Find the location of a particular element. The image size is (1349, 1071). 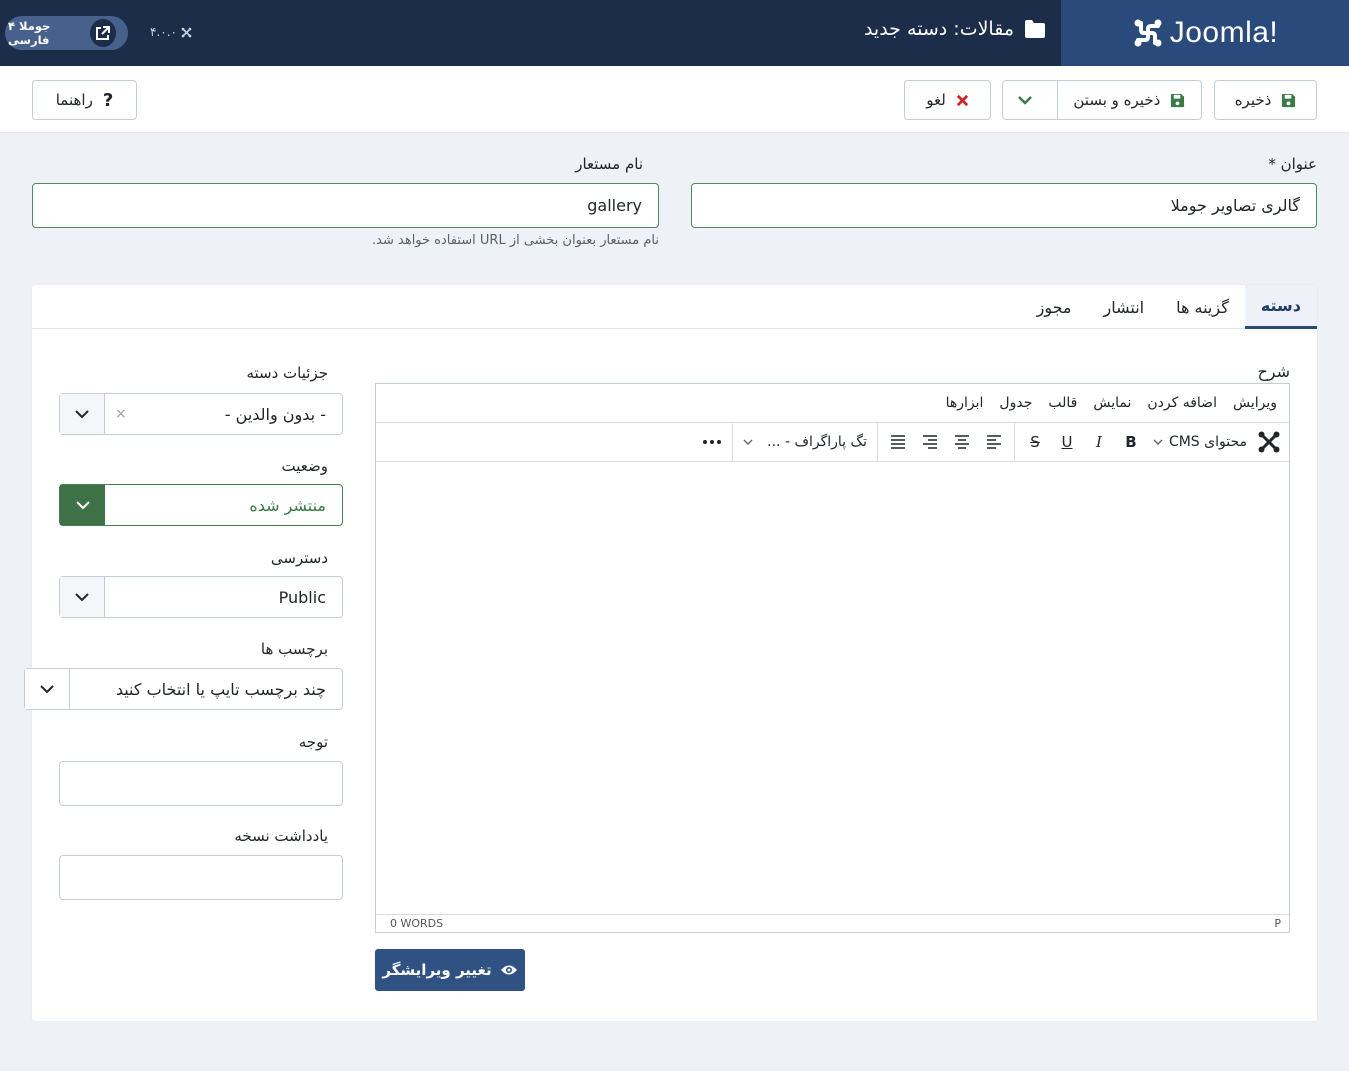

title-input: گالری تصاویر جوملا is located at coordinates (1004, 205).